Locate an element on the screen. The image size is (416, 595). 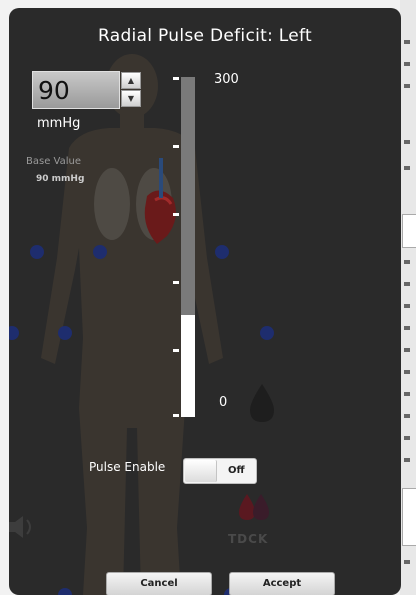
pulse-enable-label: Pulse Enable is located at coordinates (127, 467).